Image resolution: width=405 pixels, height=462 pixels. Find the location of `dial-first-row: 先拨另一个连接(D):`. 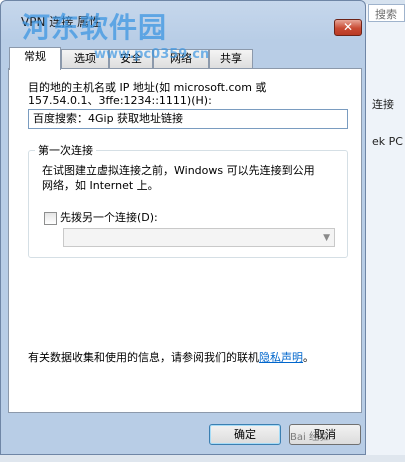

dial-first-row: 先拨另一个连接(D): is located at coordinates (101, 217).